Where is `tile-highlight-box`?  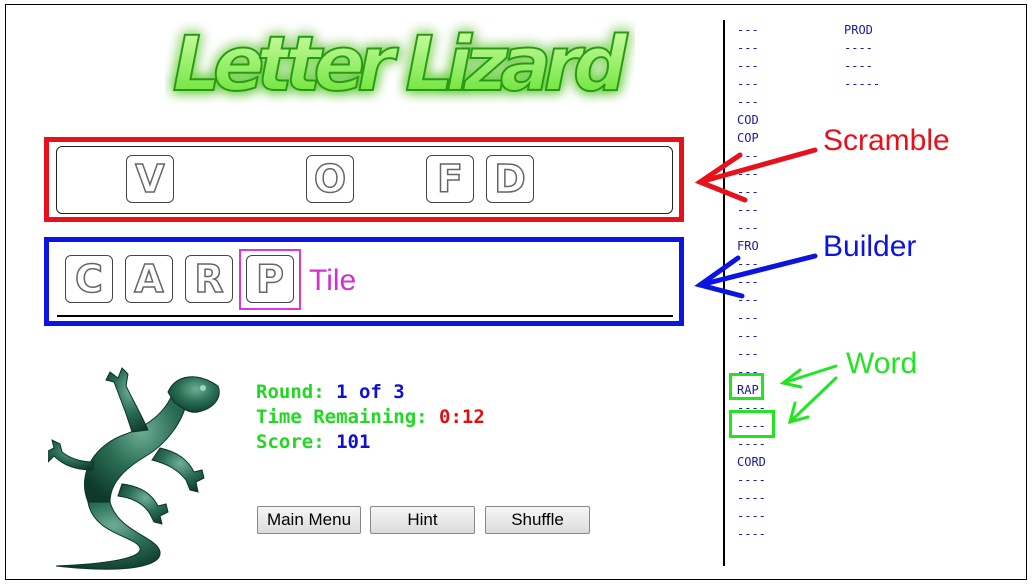
tile-highlight-box is located at coordinates (270, 279).